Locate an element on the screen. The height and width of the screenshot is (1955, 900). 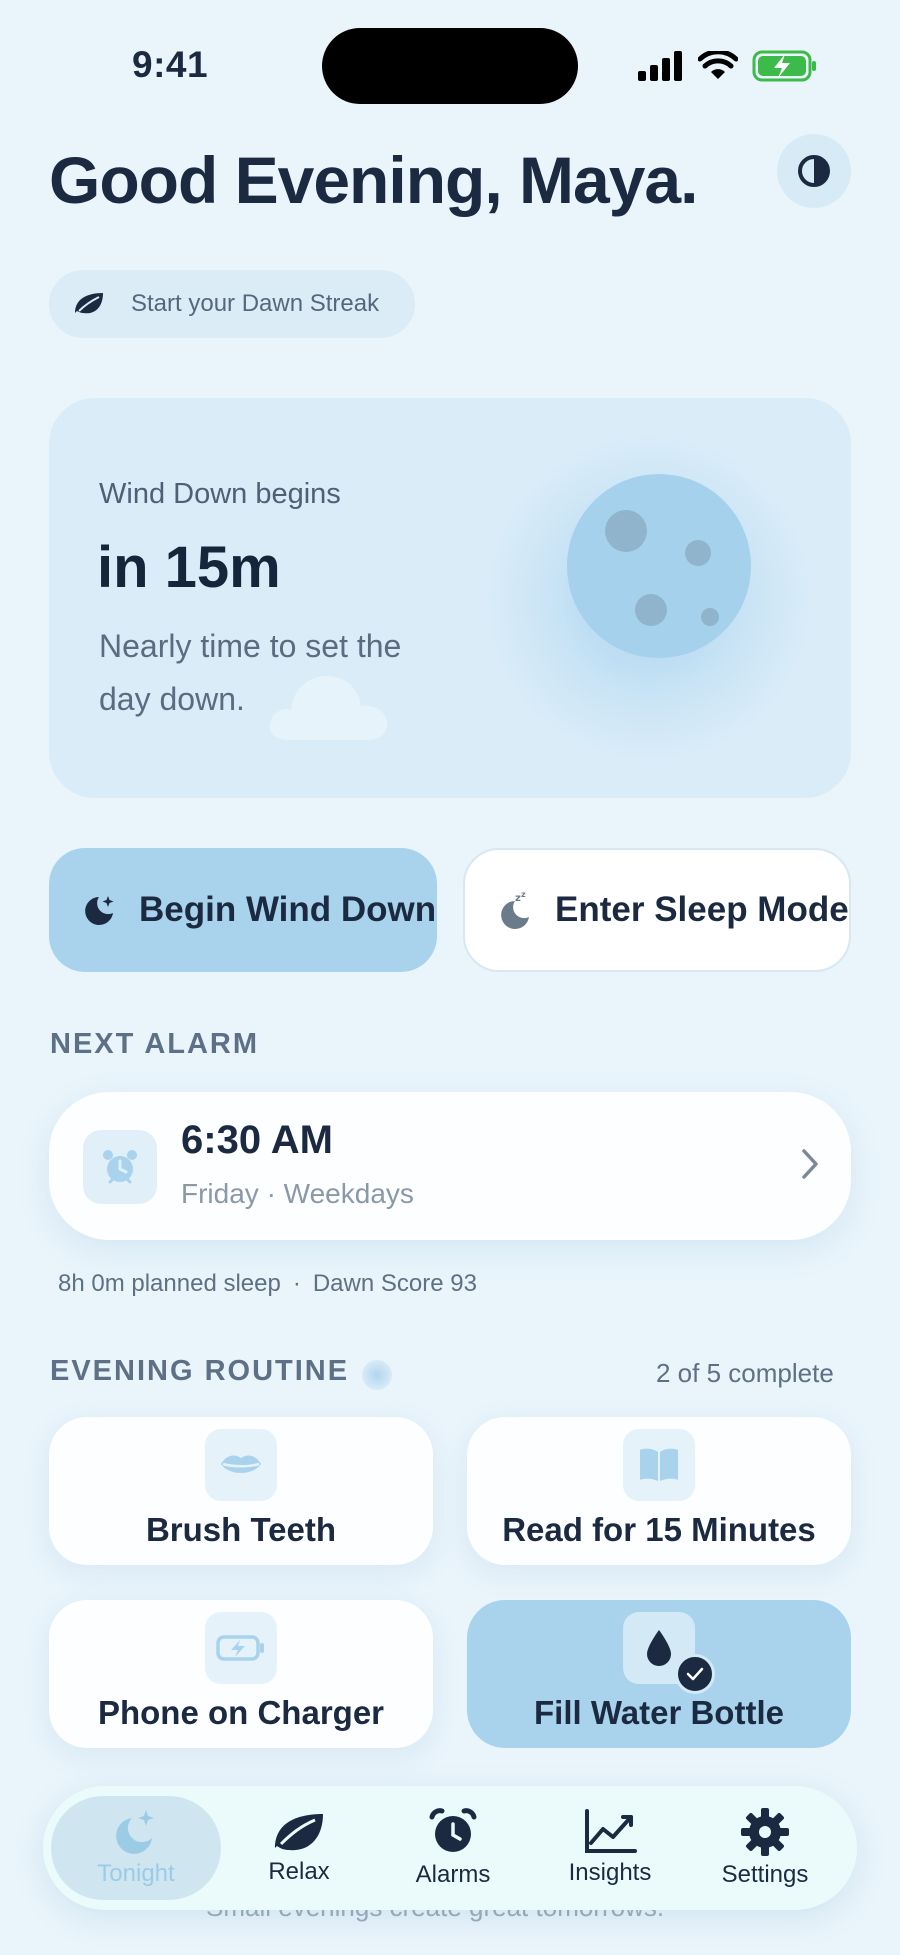
book-icon is located at coordinates (659, 1465).